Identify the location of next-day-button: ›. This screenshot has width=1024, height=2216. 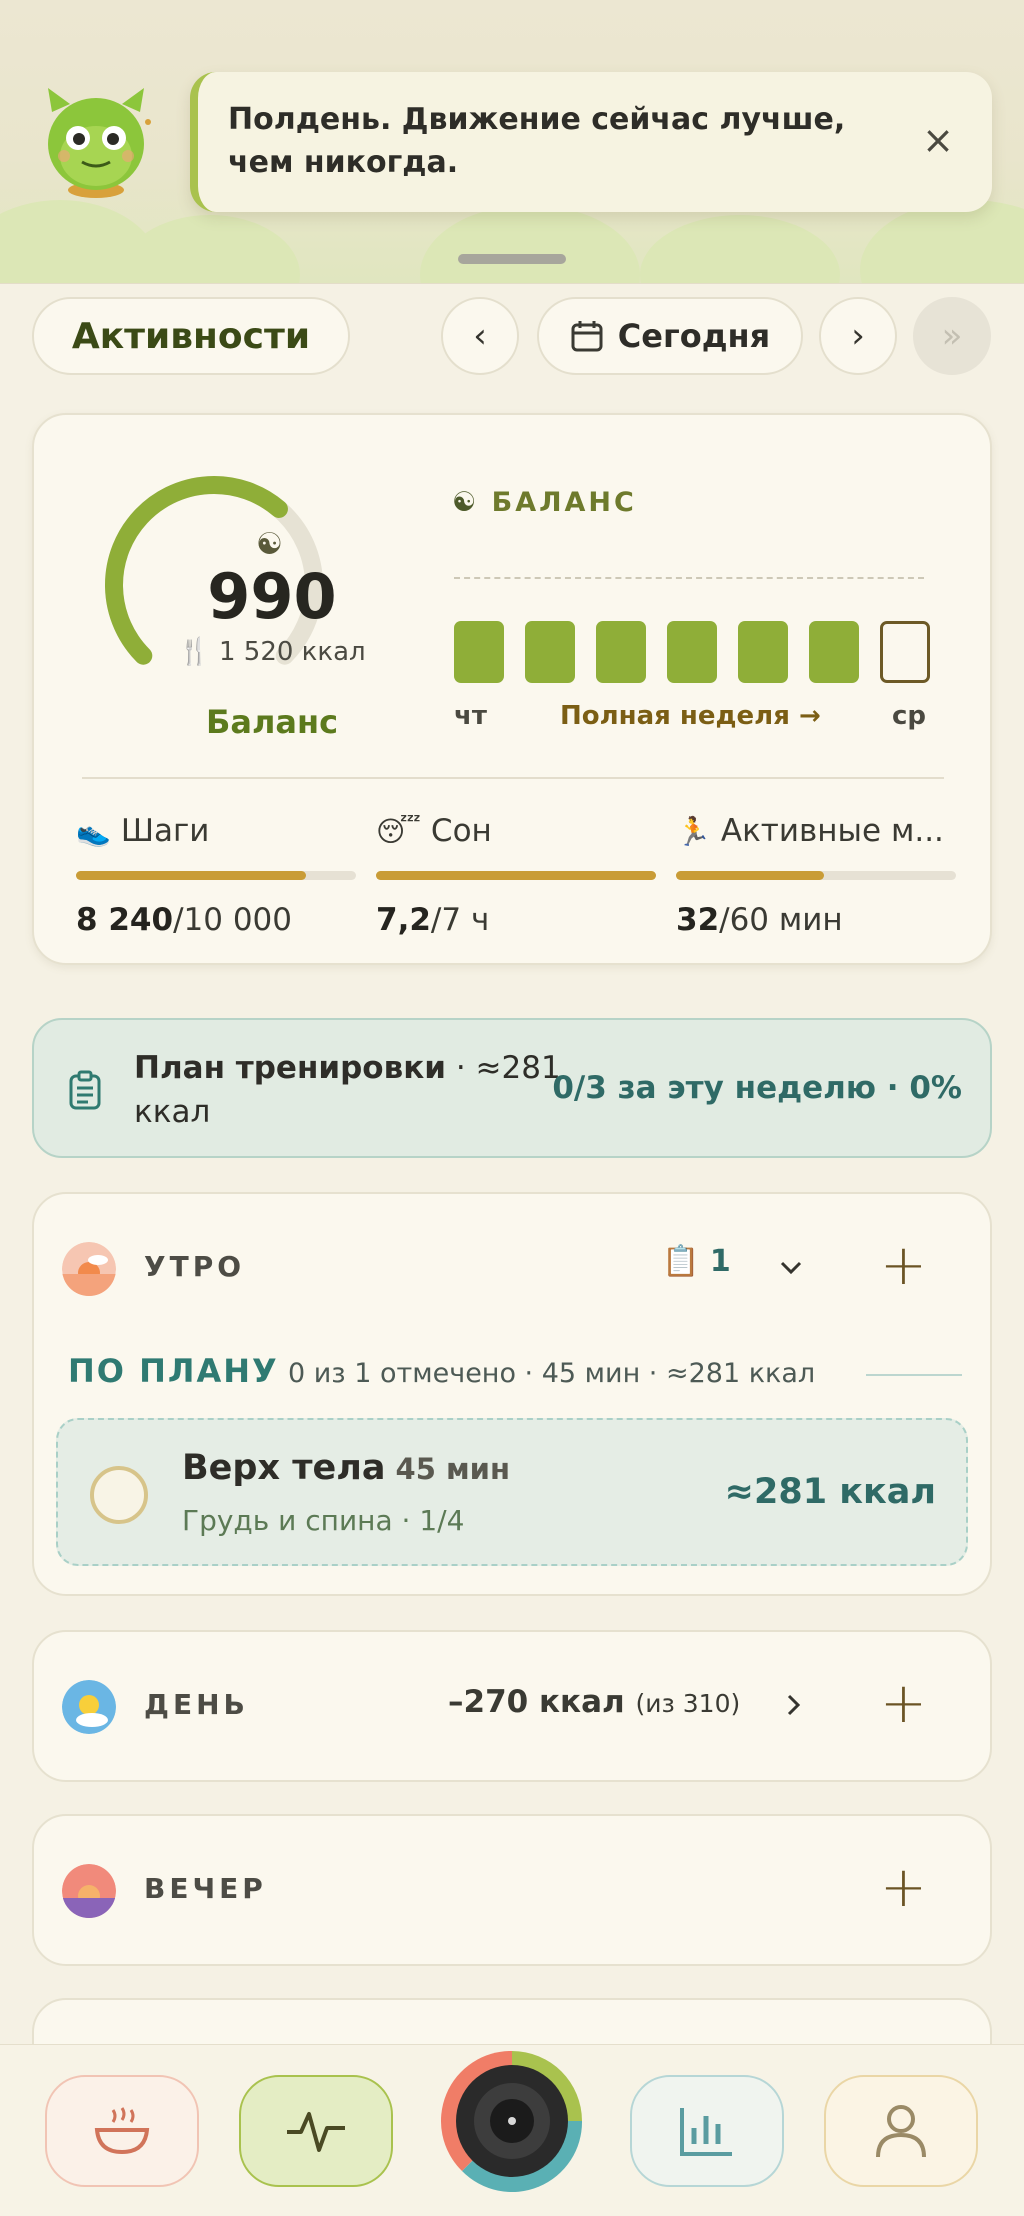
(858, 336).